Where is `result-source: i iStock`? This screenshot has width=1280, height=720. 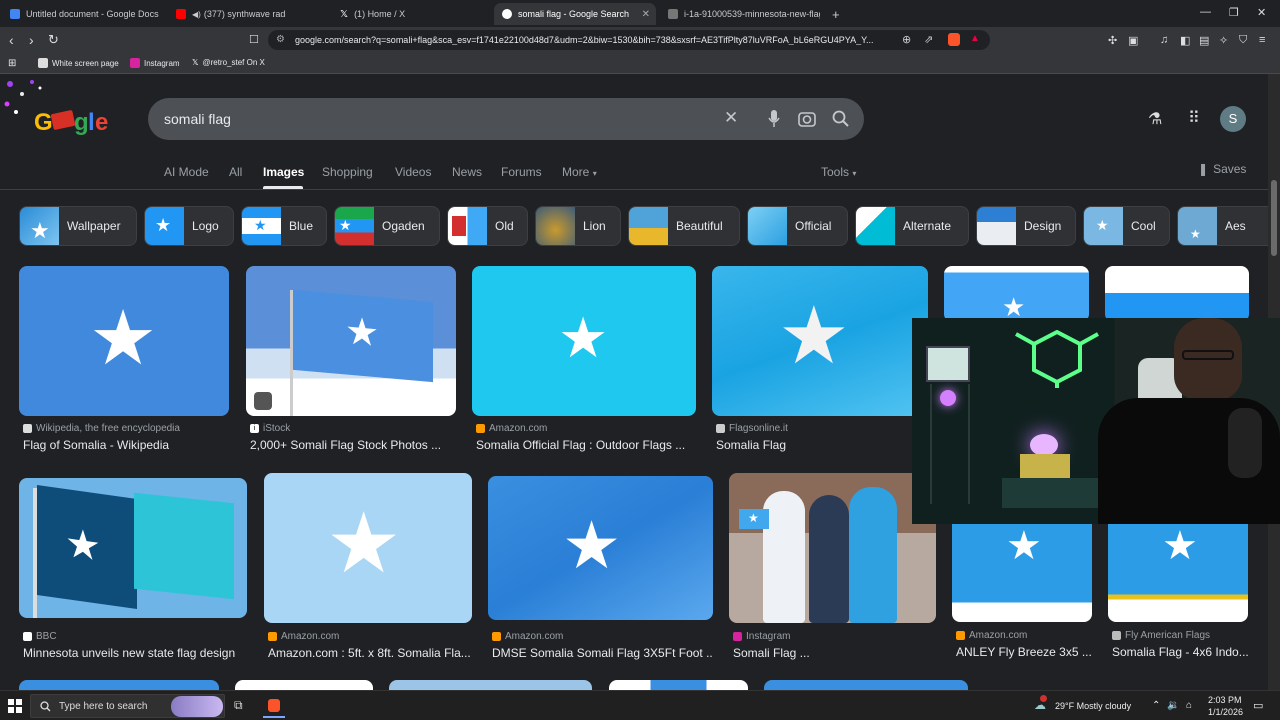
result-source: i iStock is located at coordinates (270, 428).